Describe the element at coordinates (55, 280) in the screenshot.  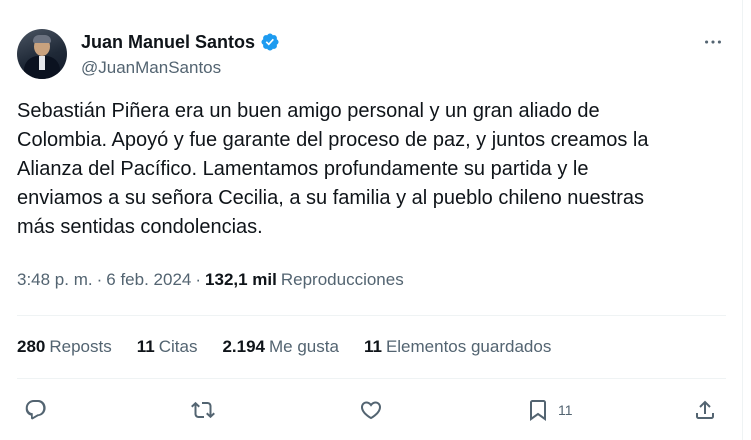
I see `tweet-time: 3:48 p. m.` at that location.